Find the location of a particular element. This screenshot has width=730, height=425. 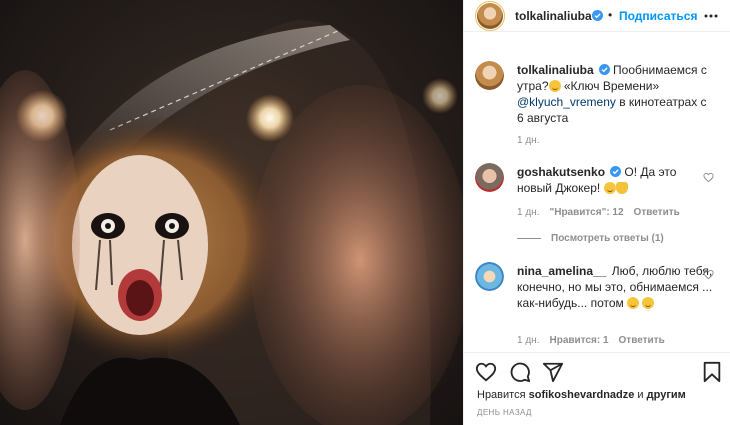

bookmark-icon is located at coordinates (712, 372).